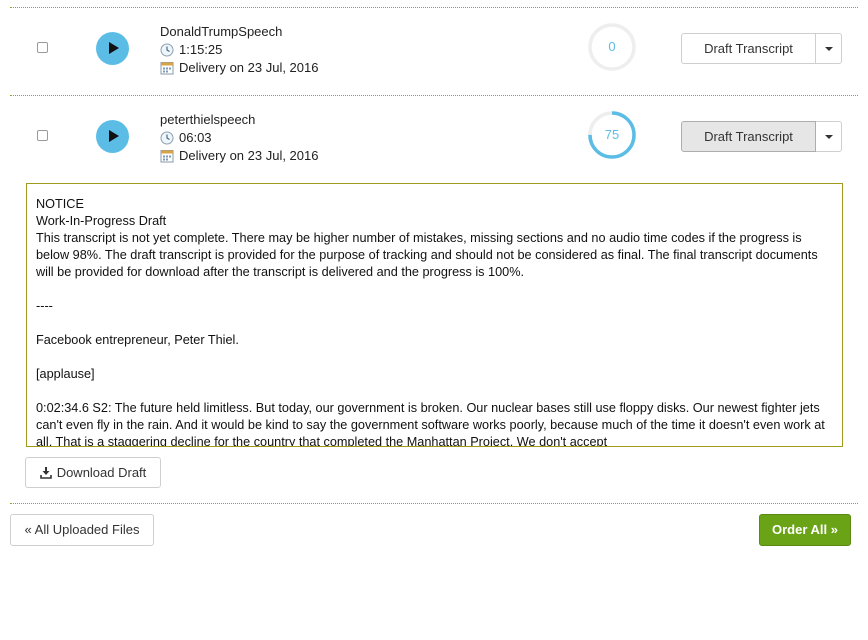 This screenshot has height=640, width=868. I want to click on duration: 1:15:25, so click(191, 49).